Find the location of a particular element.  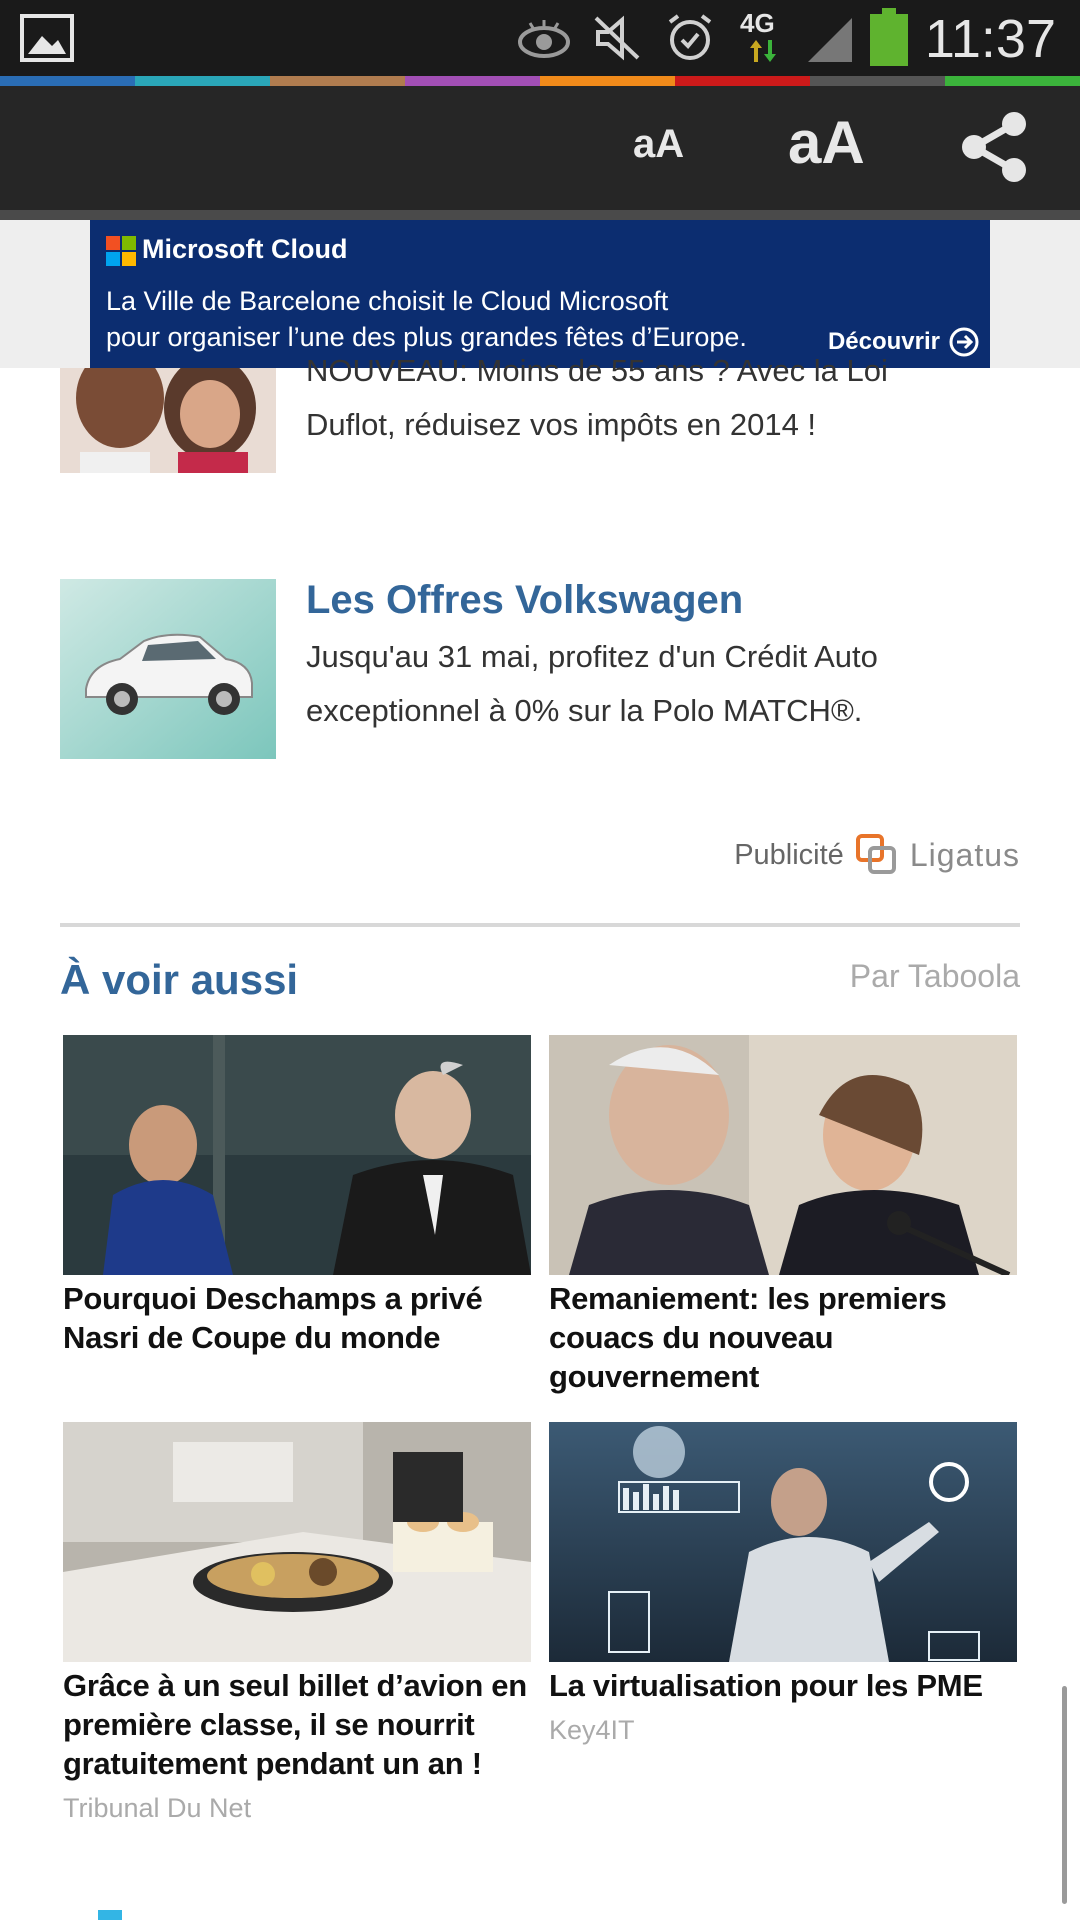

related-card: La virtualisation pour les PME Key4IT is located at coordinates (783, 1584).